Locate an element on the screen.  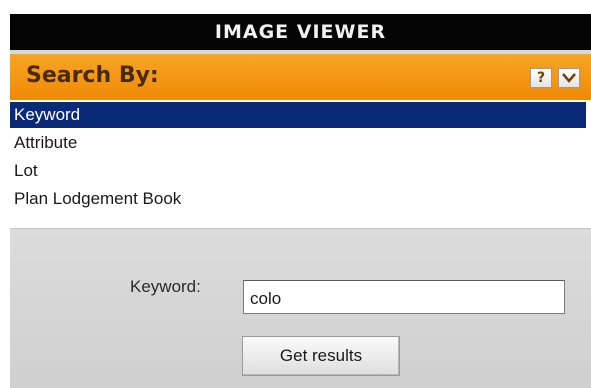
get-results-button: Get results is located at coordinates (321, 356).